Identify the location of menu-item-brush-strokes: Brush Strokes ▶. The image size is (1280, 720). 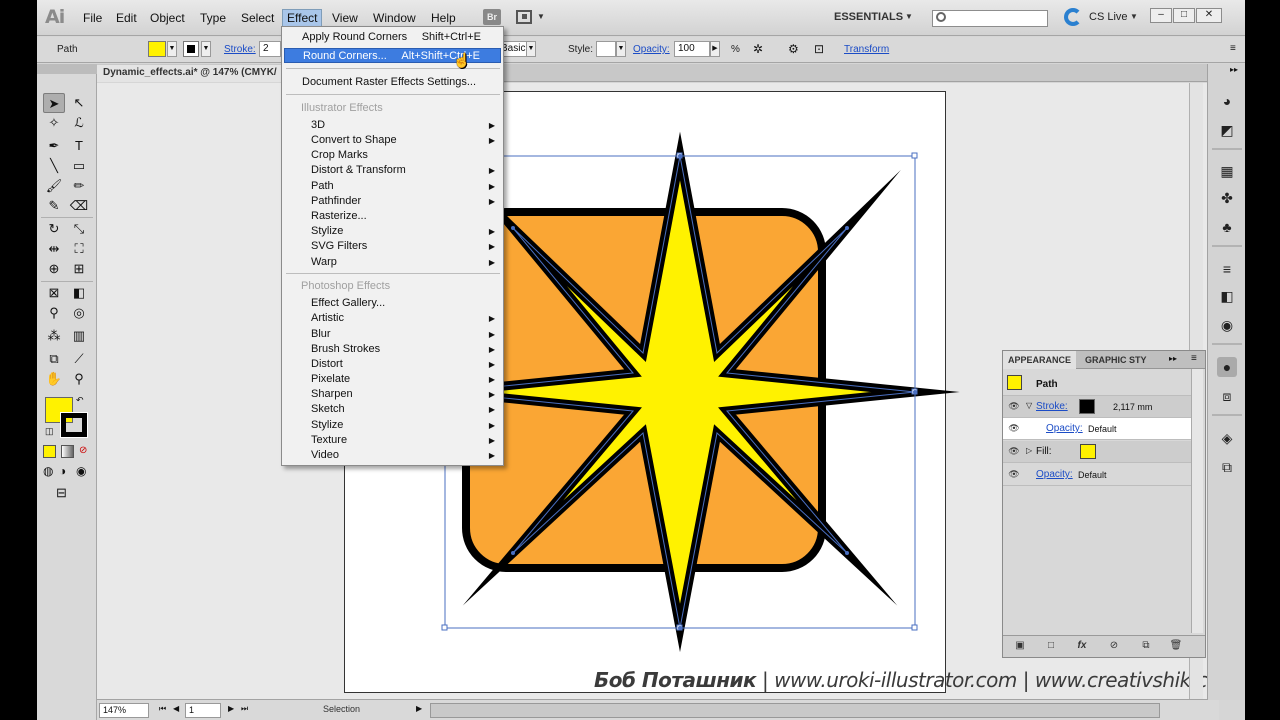
(392, 349).